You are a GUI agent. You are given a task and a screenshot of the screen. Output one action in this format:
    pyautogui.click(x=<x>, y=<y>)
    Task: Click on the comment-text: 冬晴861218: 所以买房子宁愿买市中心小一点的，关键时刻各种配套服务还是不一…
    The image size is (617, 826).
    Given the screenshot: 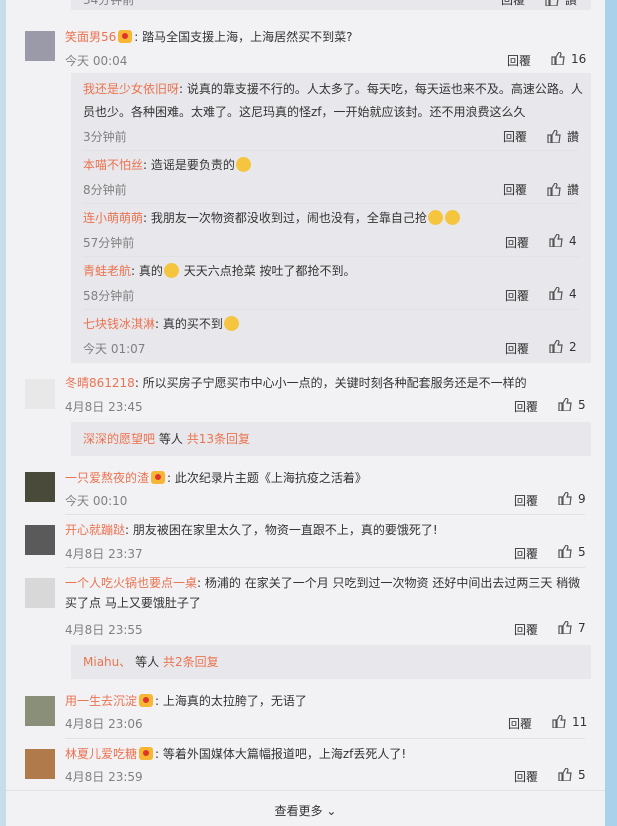 What is the action you would take?
    pyautogui.click(x=296, y=383)
    